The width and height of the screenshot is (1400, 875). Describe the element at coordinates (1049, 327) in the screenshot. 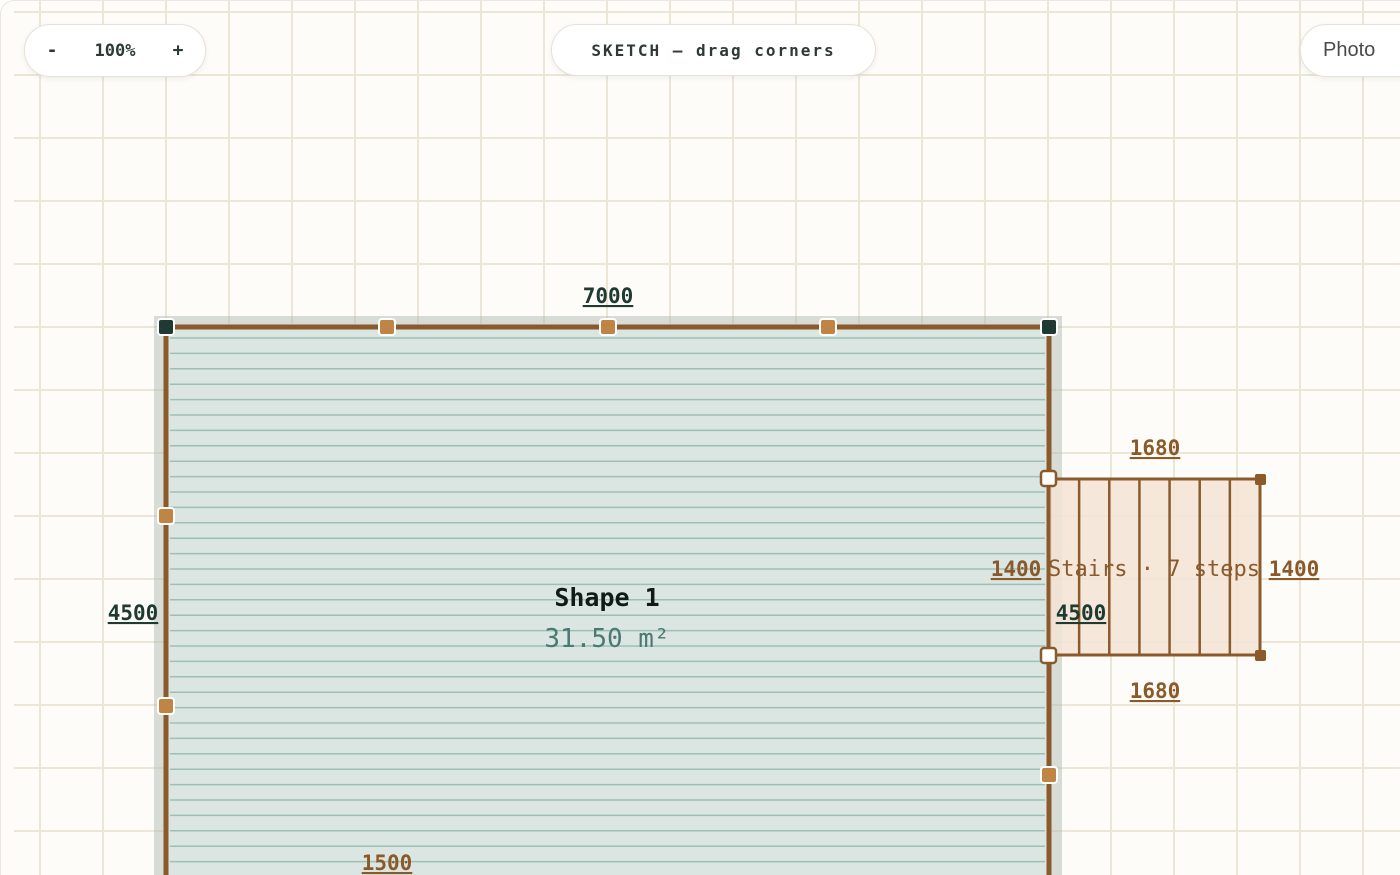

I see `corner-handle-top-right` at that location.